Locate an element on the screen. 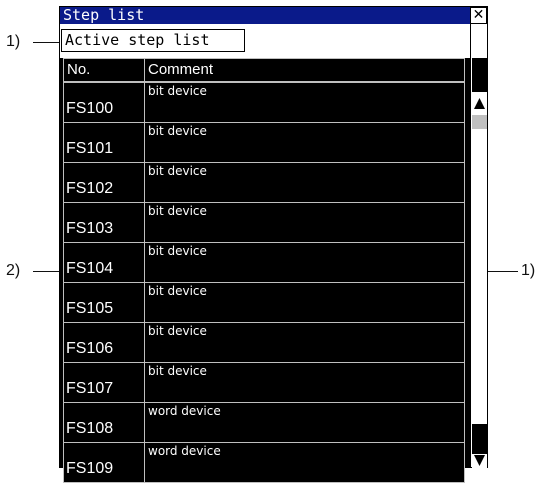 Image resolution: width=541 pixels, height=491 pixels. table-row: FS107 bit device is located at coordinates (265, 382).